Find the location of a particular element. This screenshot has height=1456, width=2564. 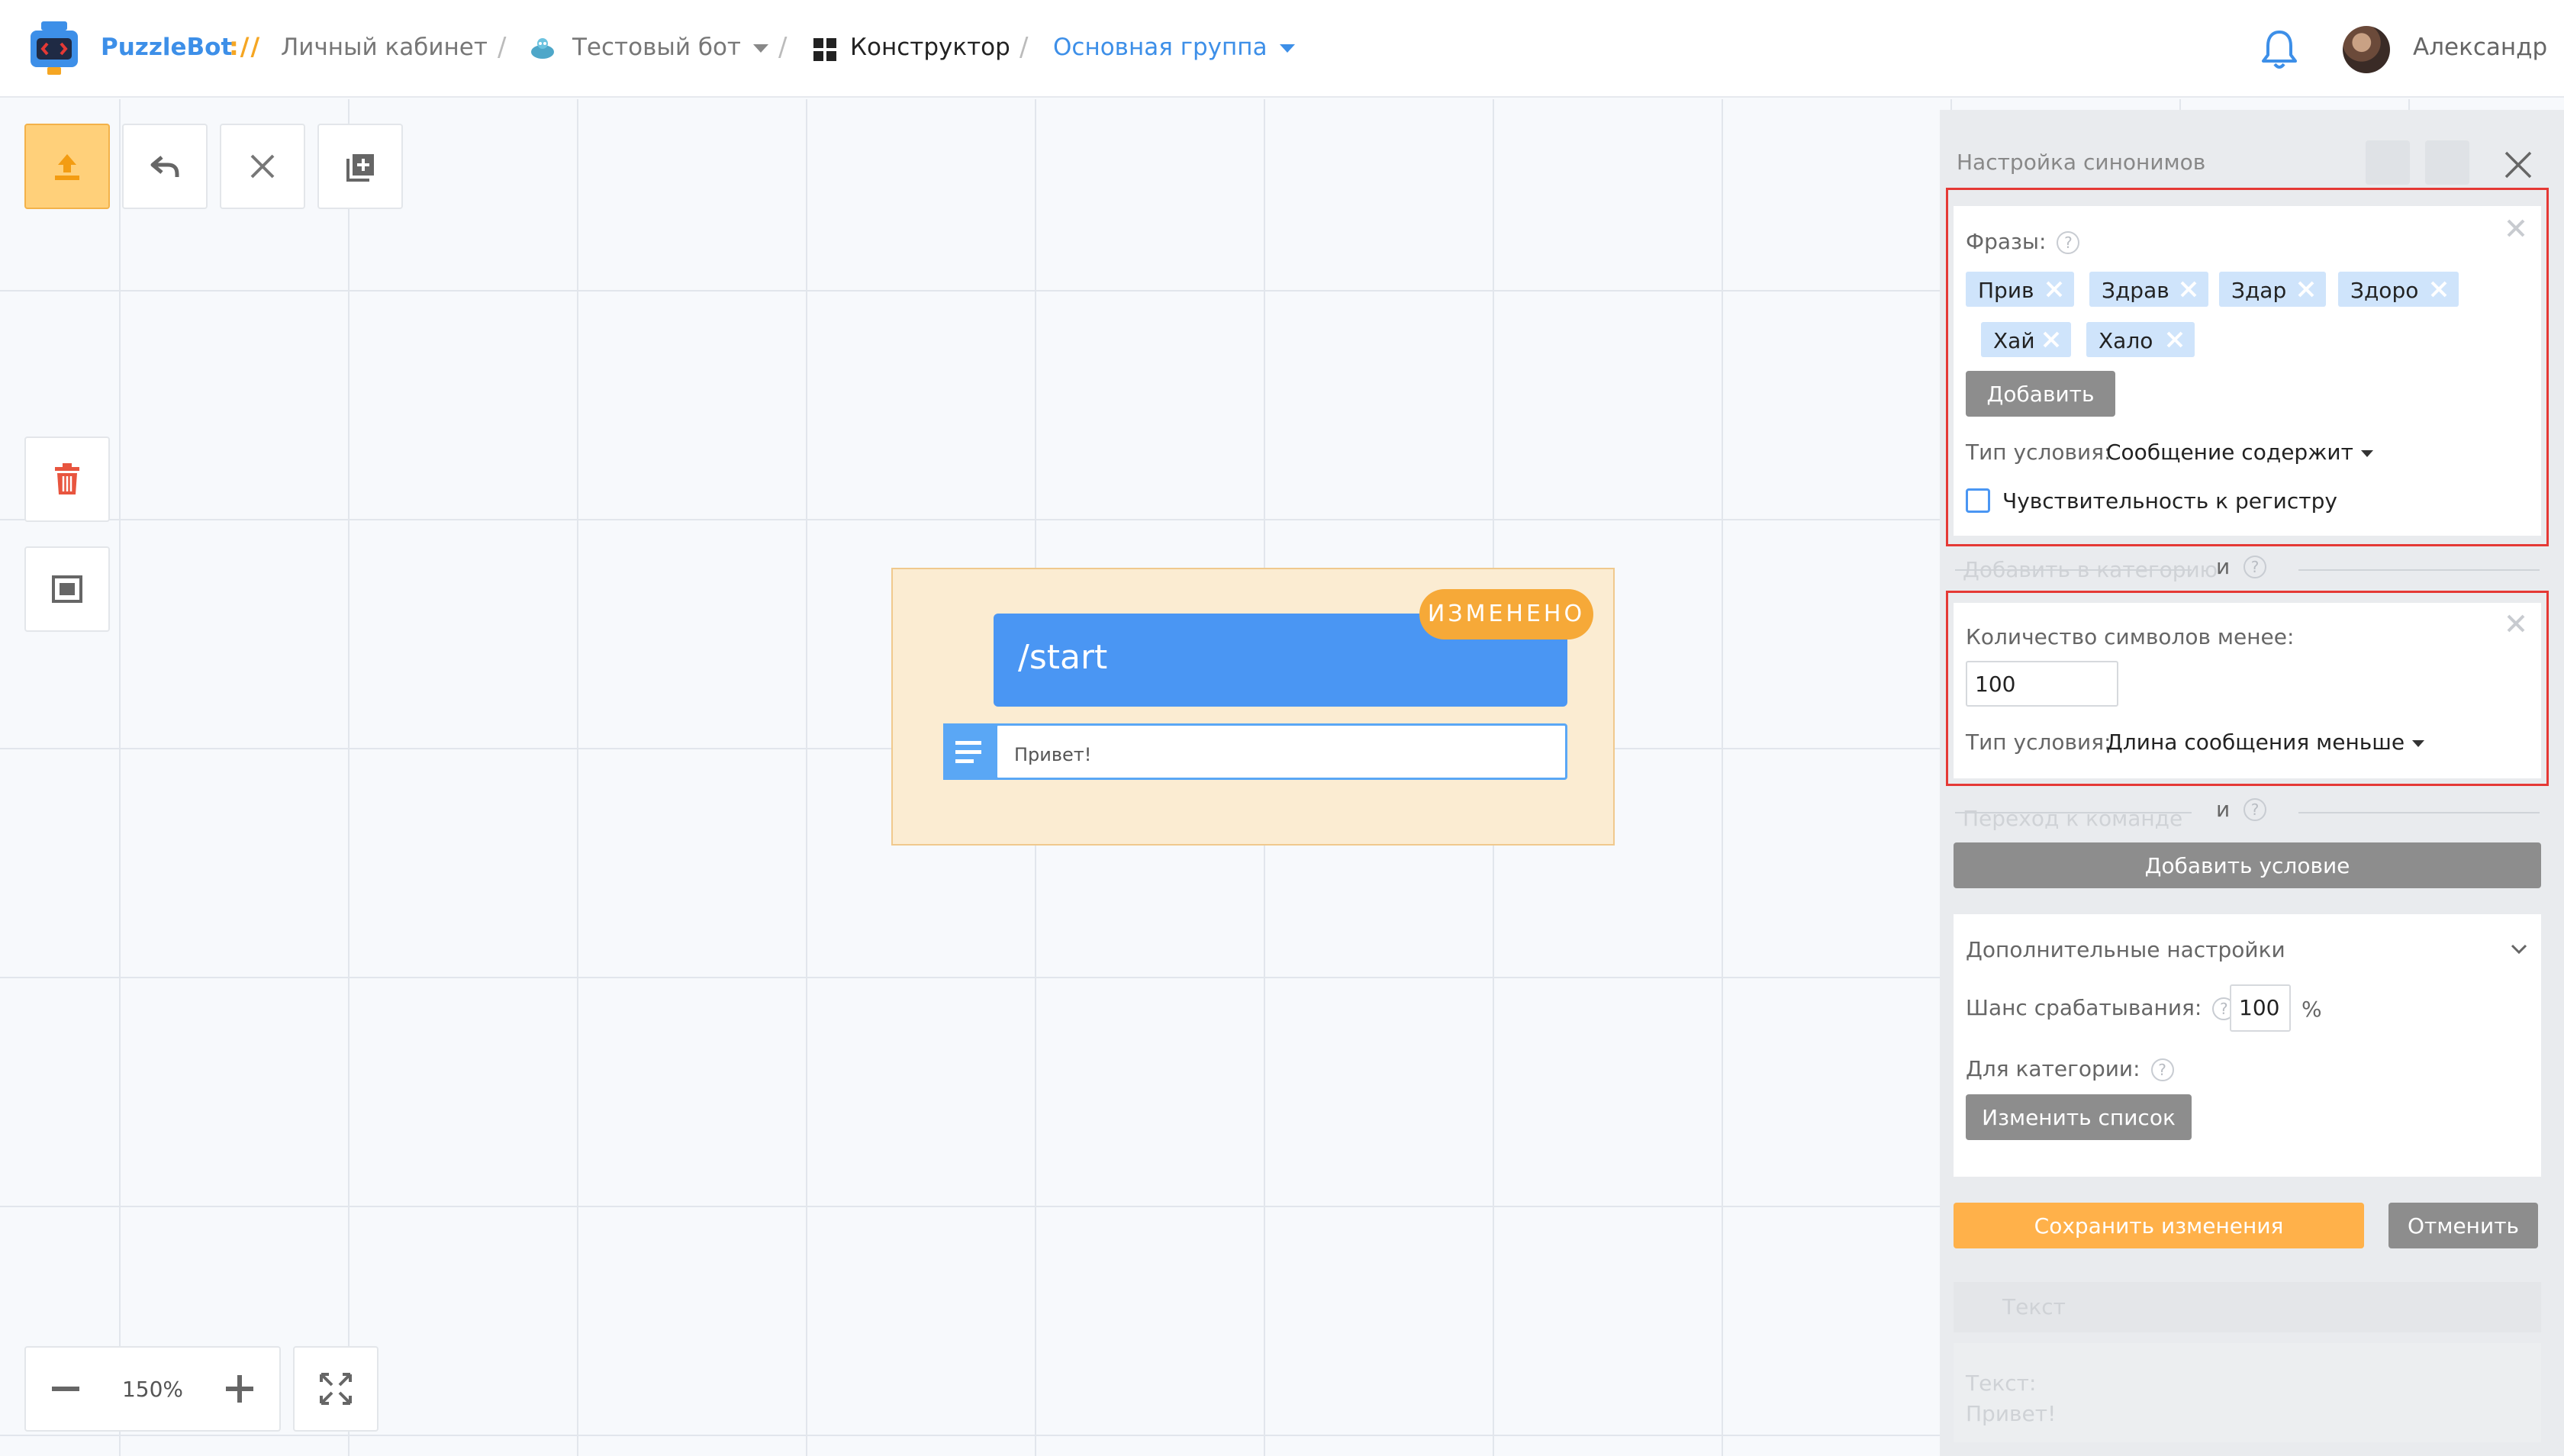

add-condition-button: Добавить условие is located at coordinates (2247, 865).